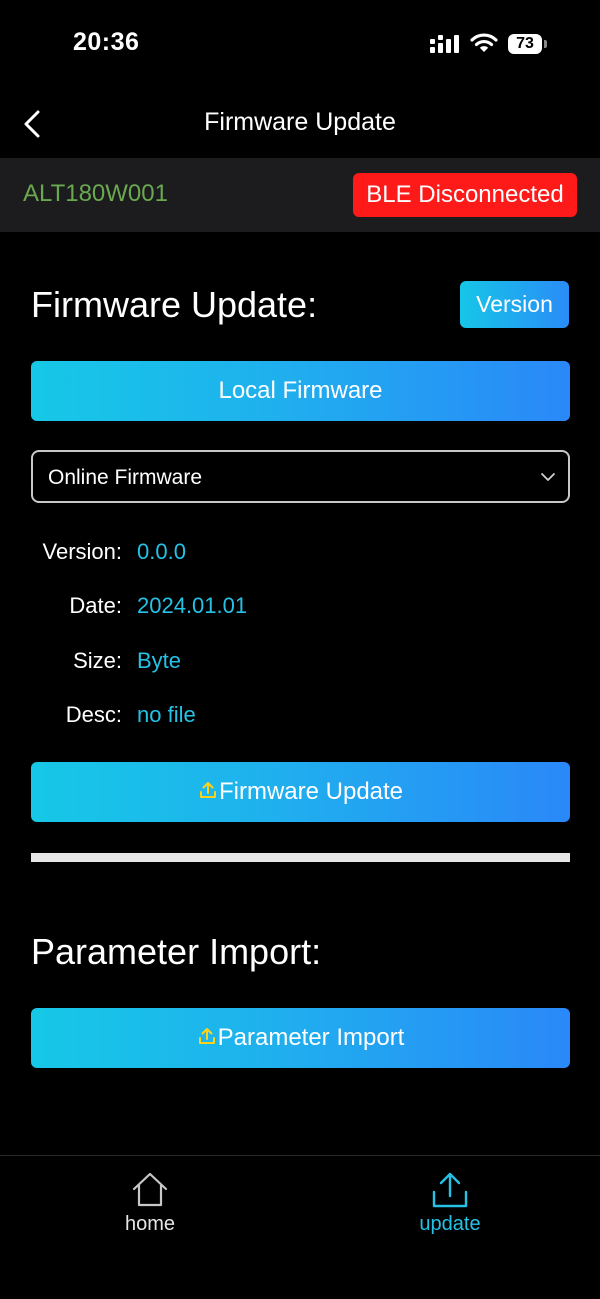 The height and width of the screenshot is (1299, 600). I want to click on firmware-update-button: Firmware Update, so click(300, 792).